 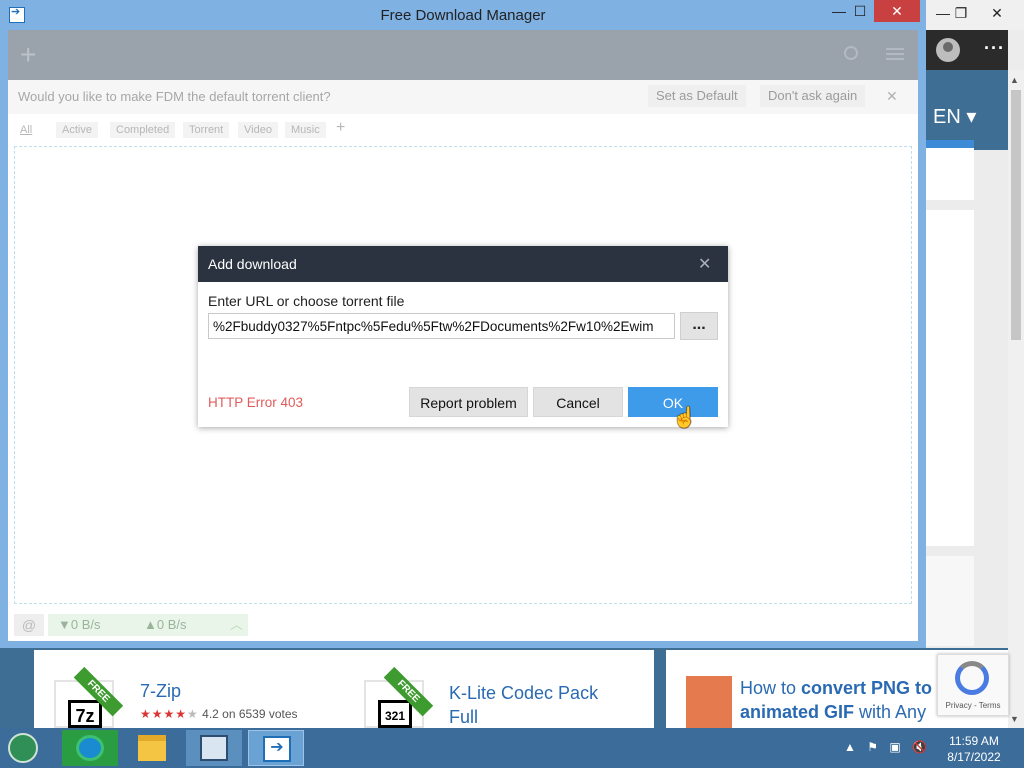 I want to click on fdm-taskbar-icon: ➔, so click(x=277, y=749).